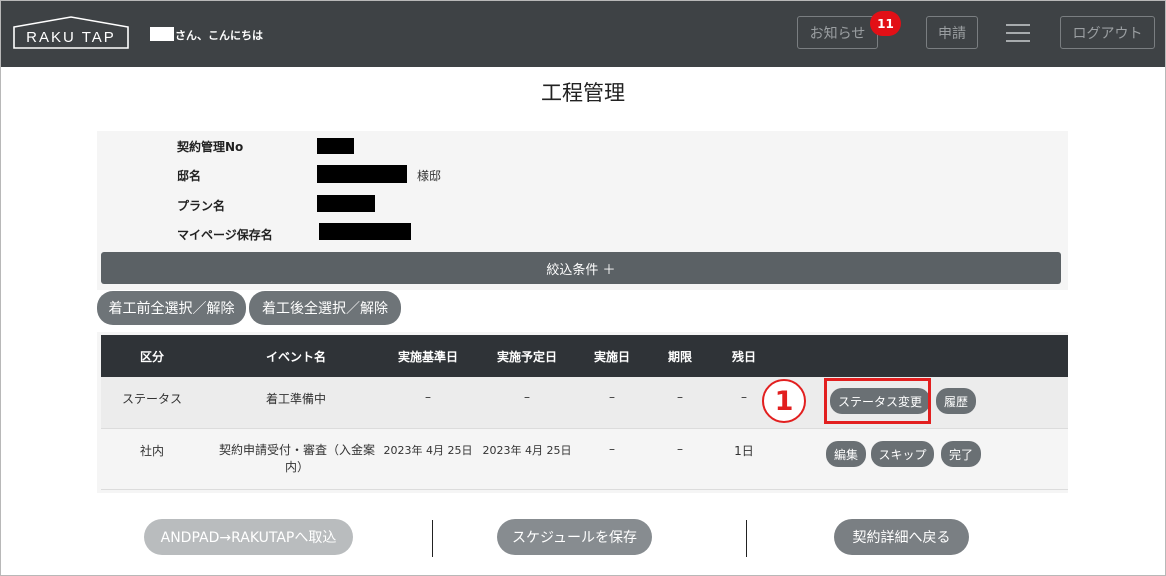 This screenshot has height=576, width=1166. Describe the element at coordinates (151, 451) in the screenshot. I see `cell-category: 社内` at that location.